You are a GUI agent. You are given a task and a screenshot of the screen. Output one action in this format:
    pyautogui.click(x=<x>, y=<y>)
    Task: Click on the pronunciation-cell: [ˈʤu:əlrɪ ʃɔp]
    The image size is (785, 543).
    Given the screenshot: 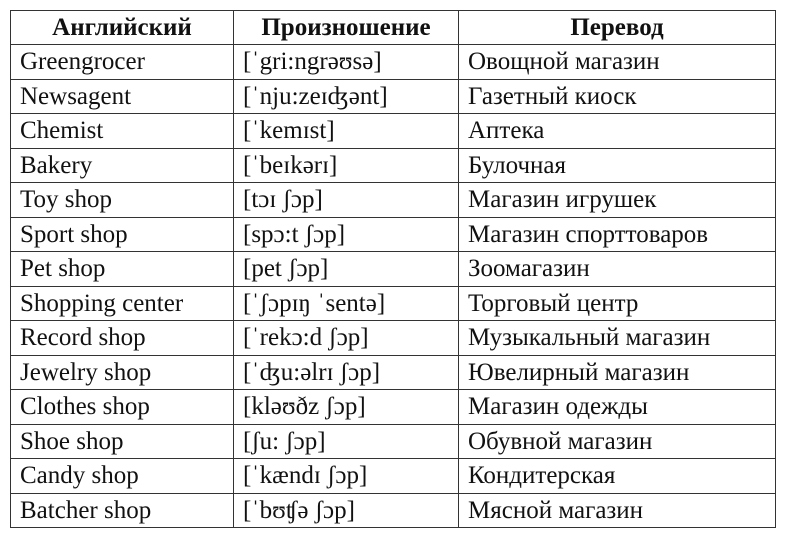 What is the action you would take?
    pyautogui.click(x=346, y=372)
    